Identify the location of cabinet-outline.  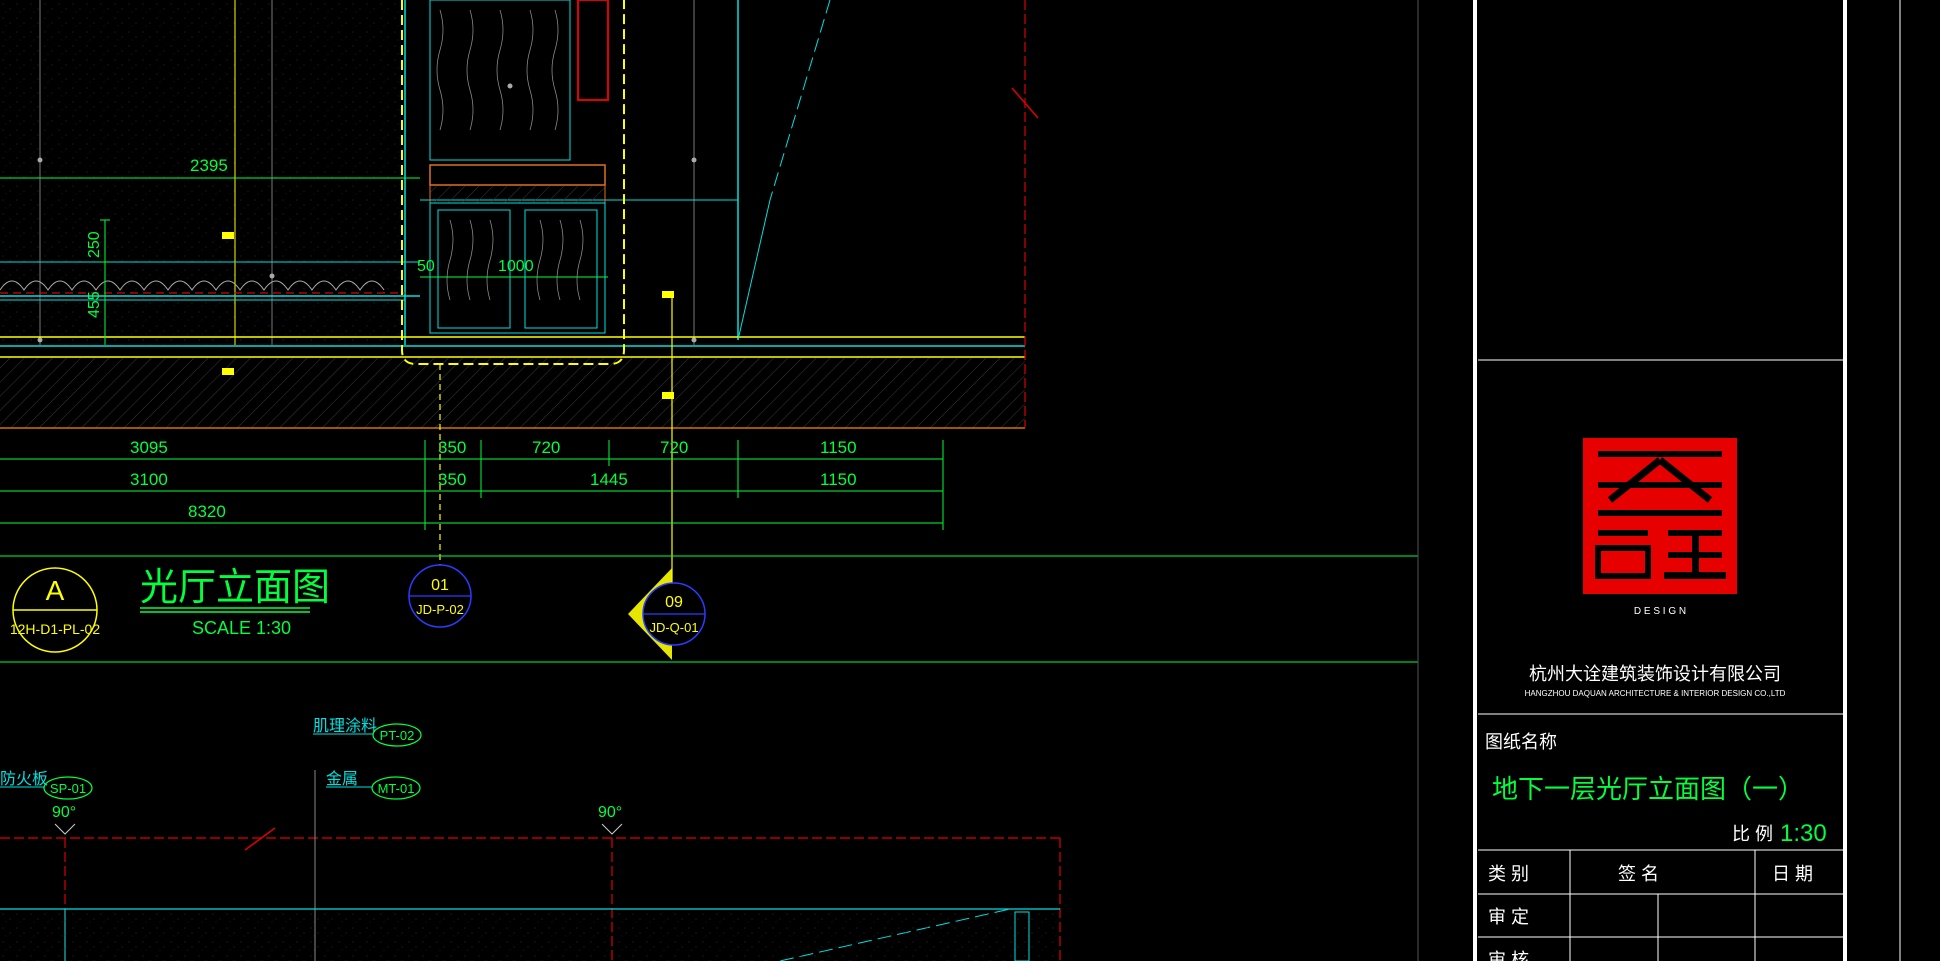
(513, 182).